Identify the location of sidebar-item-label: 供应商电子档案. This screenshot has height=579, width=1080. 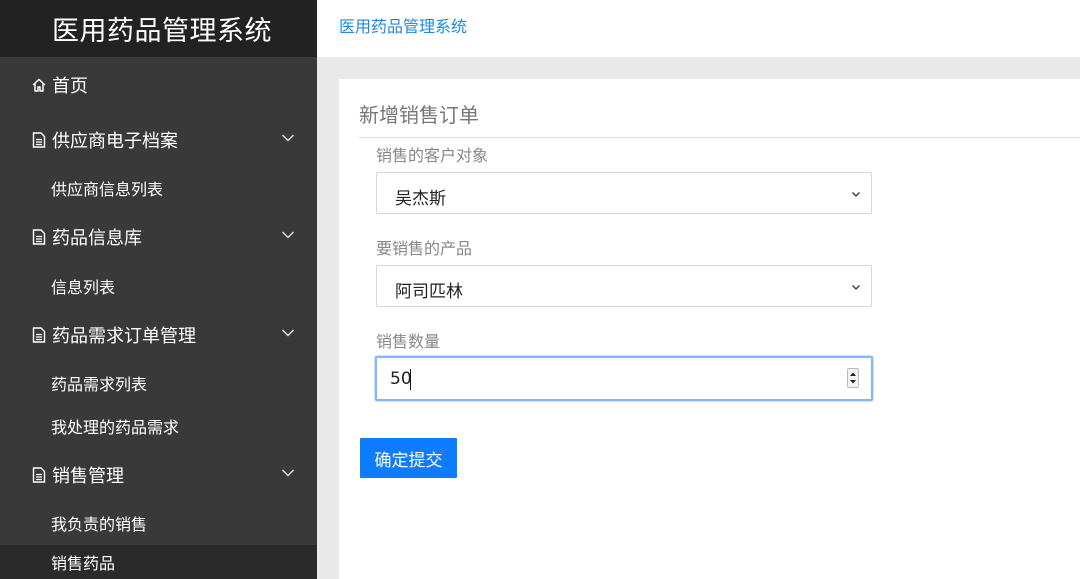
(115, 141).